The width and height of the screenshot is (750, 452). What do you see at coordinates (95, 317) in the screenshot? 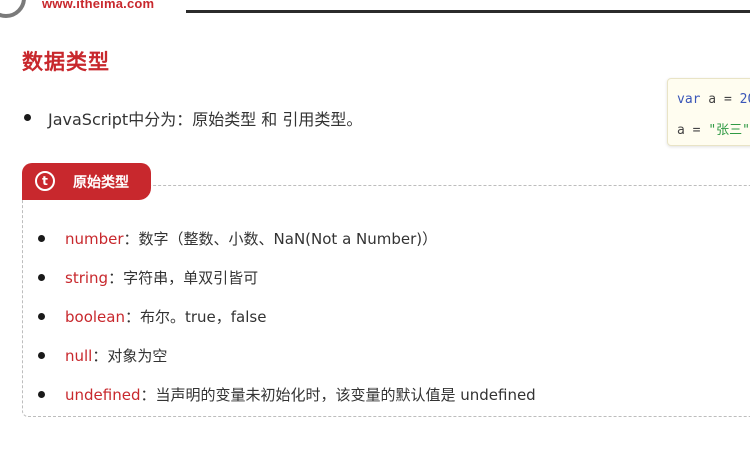
I see `type-term: boolean` at bounding box center [95, 317].